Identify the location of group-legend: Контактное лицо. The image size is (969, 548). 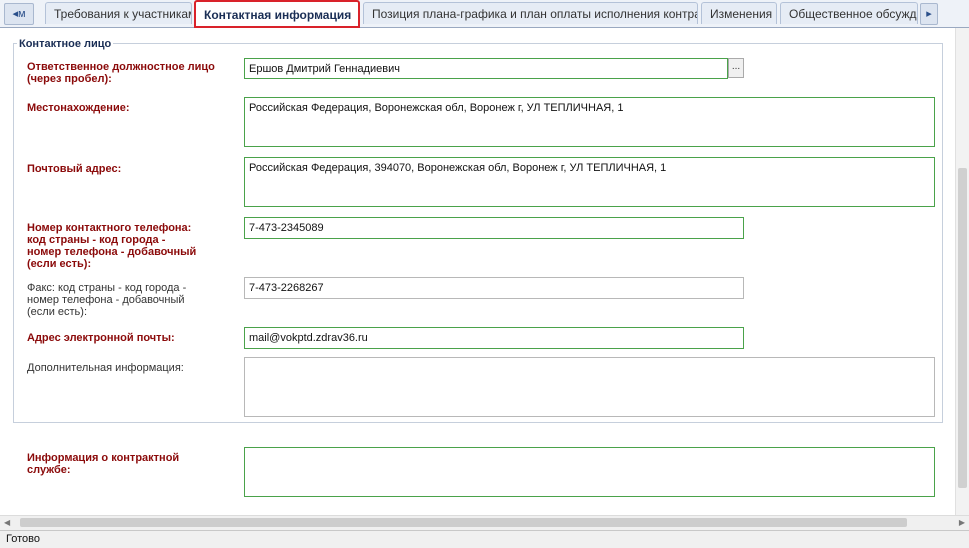
(65, 44).